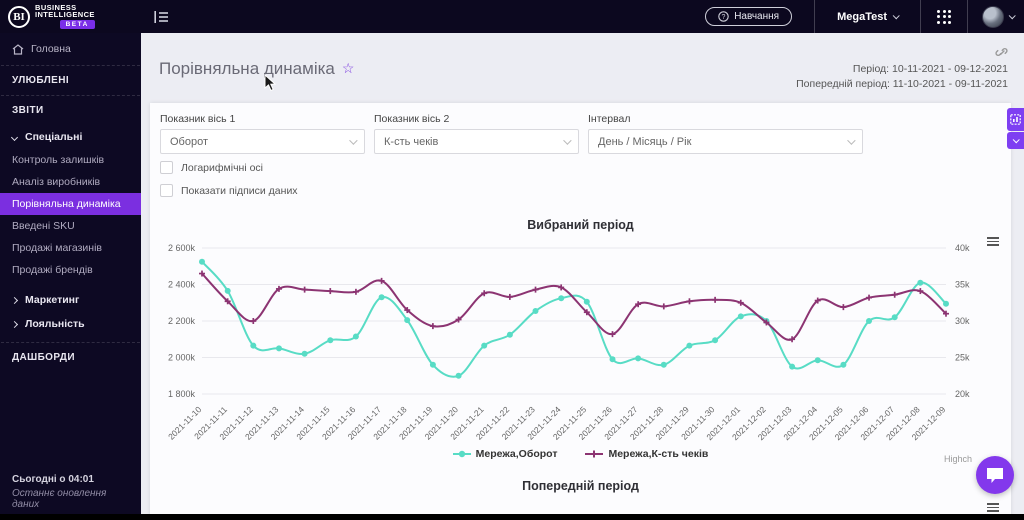 The image size is (1024, 520). I want to click on account-switcher: MegaTest, so click(867, 16).